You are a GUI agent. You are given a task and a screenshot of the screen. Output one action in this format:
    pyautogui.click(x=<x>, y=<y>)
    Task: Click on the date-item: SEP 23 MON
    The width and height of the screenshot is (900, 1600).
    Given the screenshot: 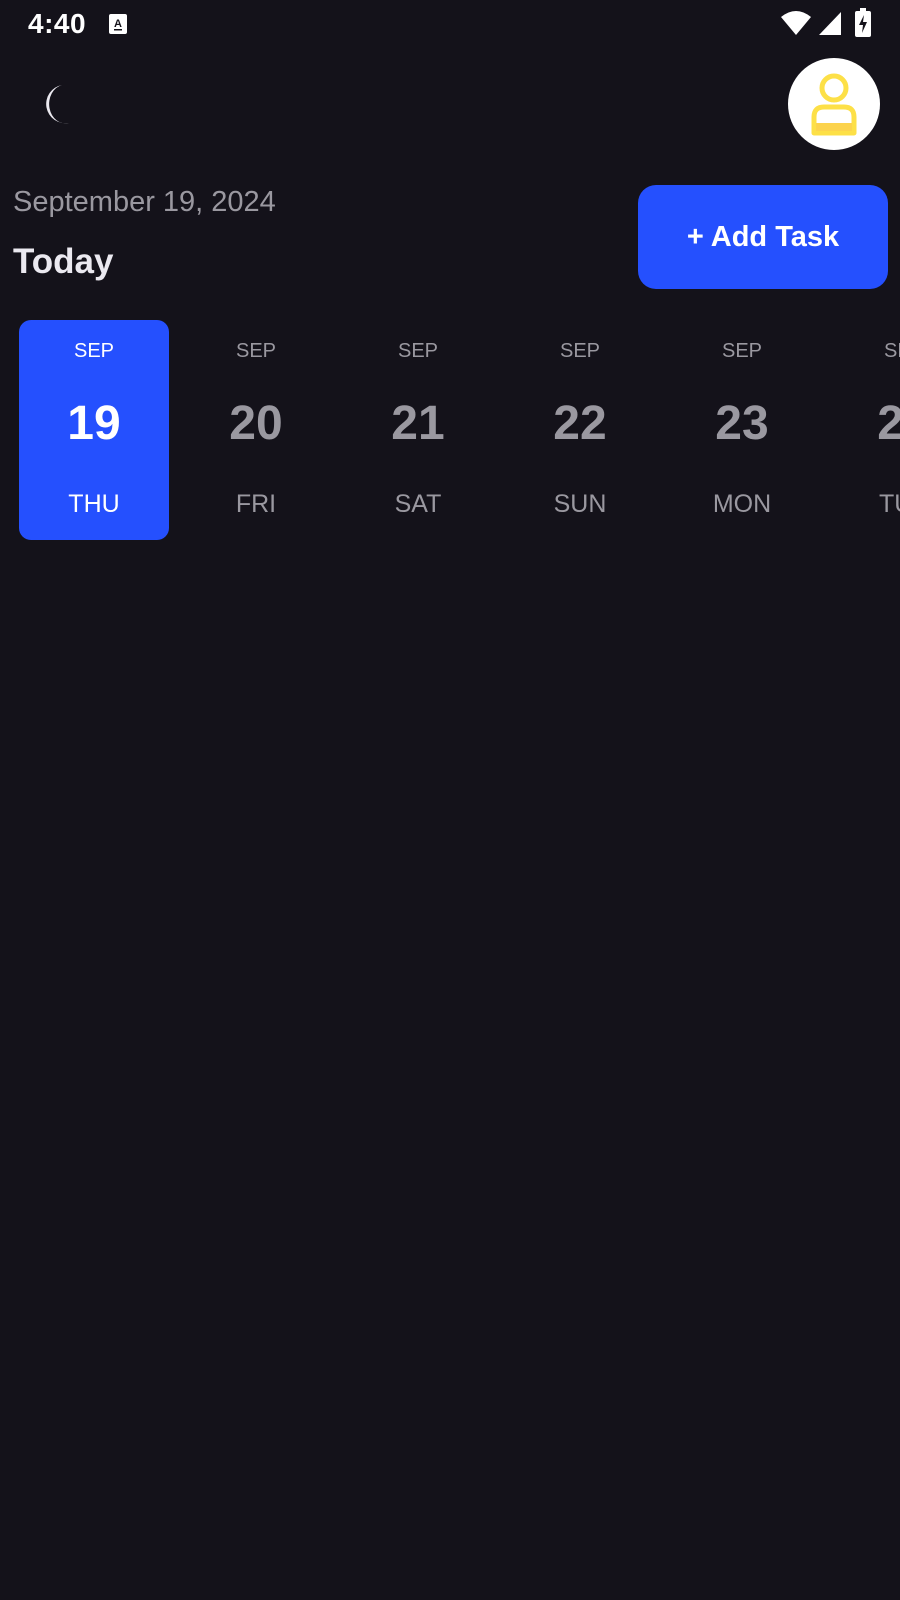 What is the action you would take?
    pyautogui.click(x=742, y=430)
    